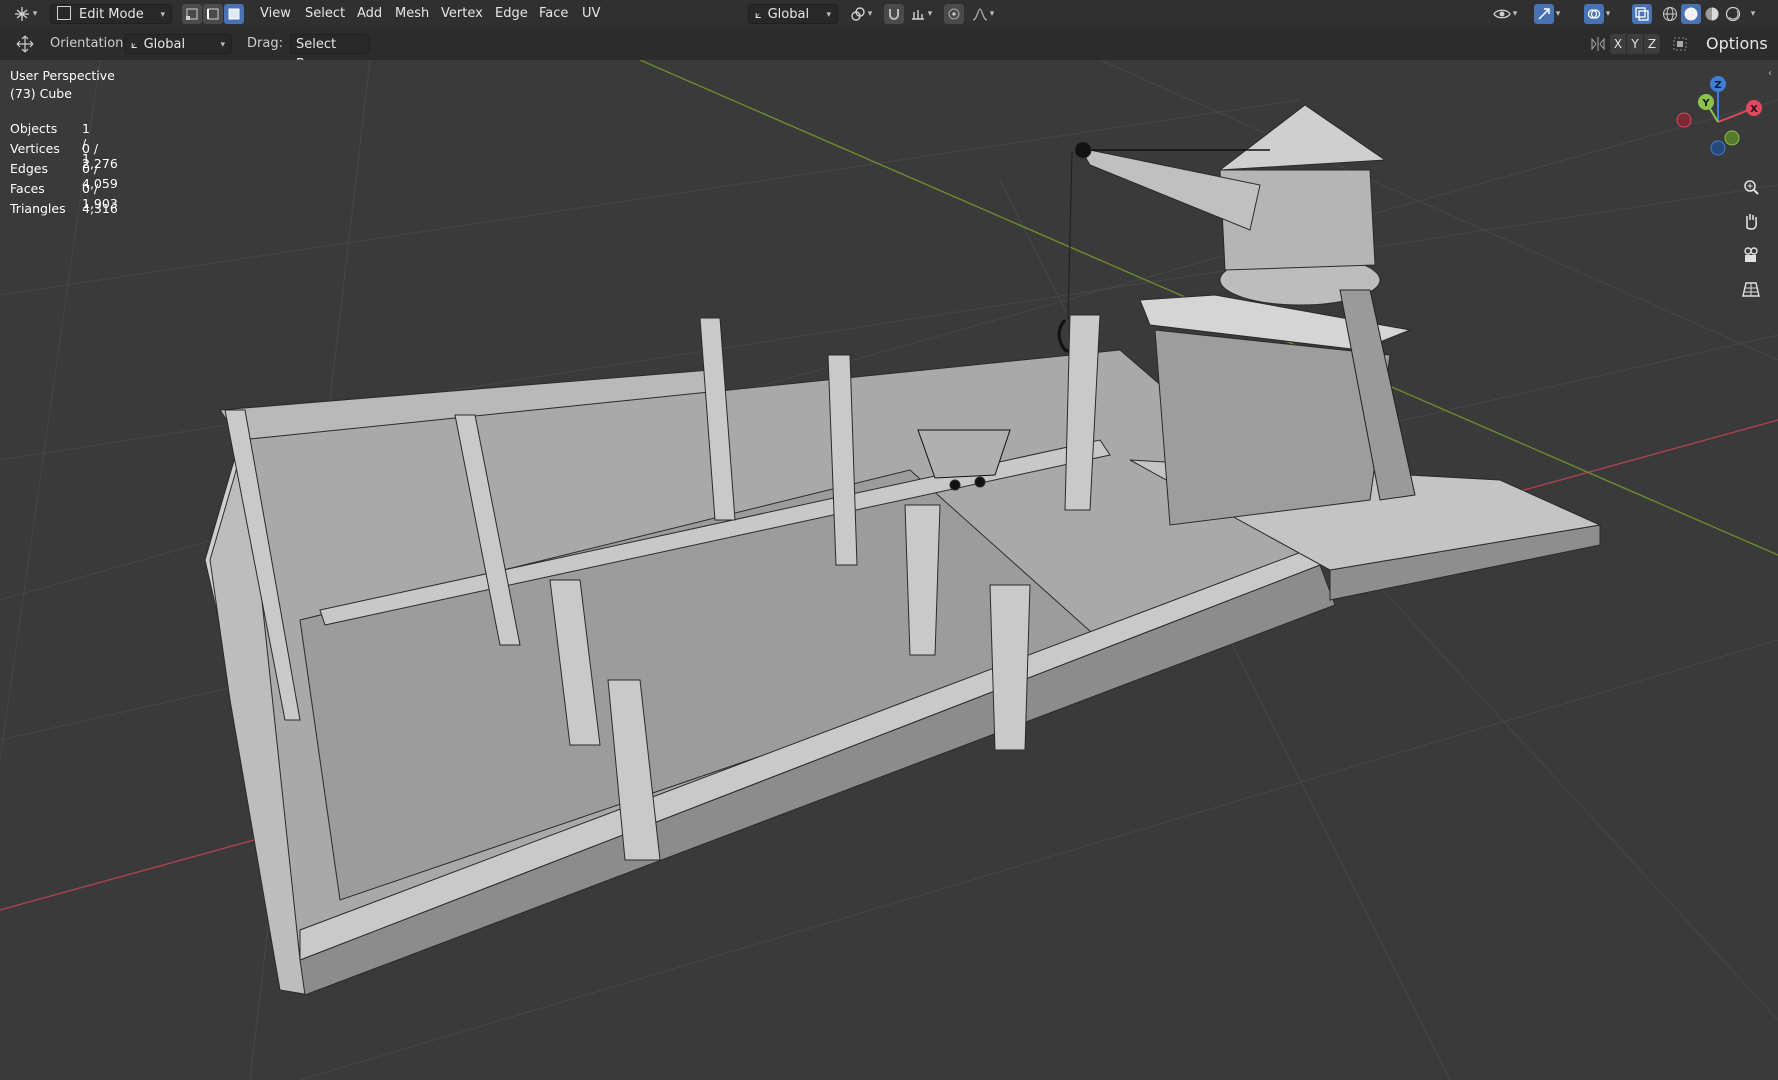 Image resolution: width=1778 pixels, height=1080 pixels. What do you see at coordinates (64, 196) in the screenshot?
I see `stat-row: Faces 0 / 1,903` at bounding box center [64, 196].